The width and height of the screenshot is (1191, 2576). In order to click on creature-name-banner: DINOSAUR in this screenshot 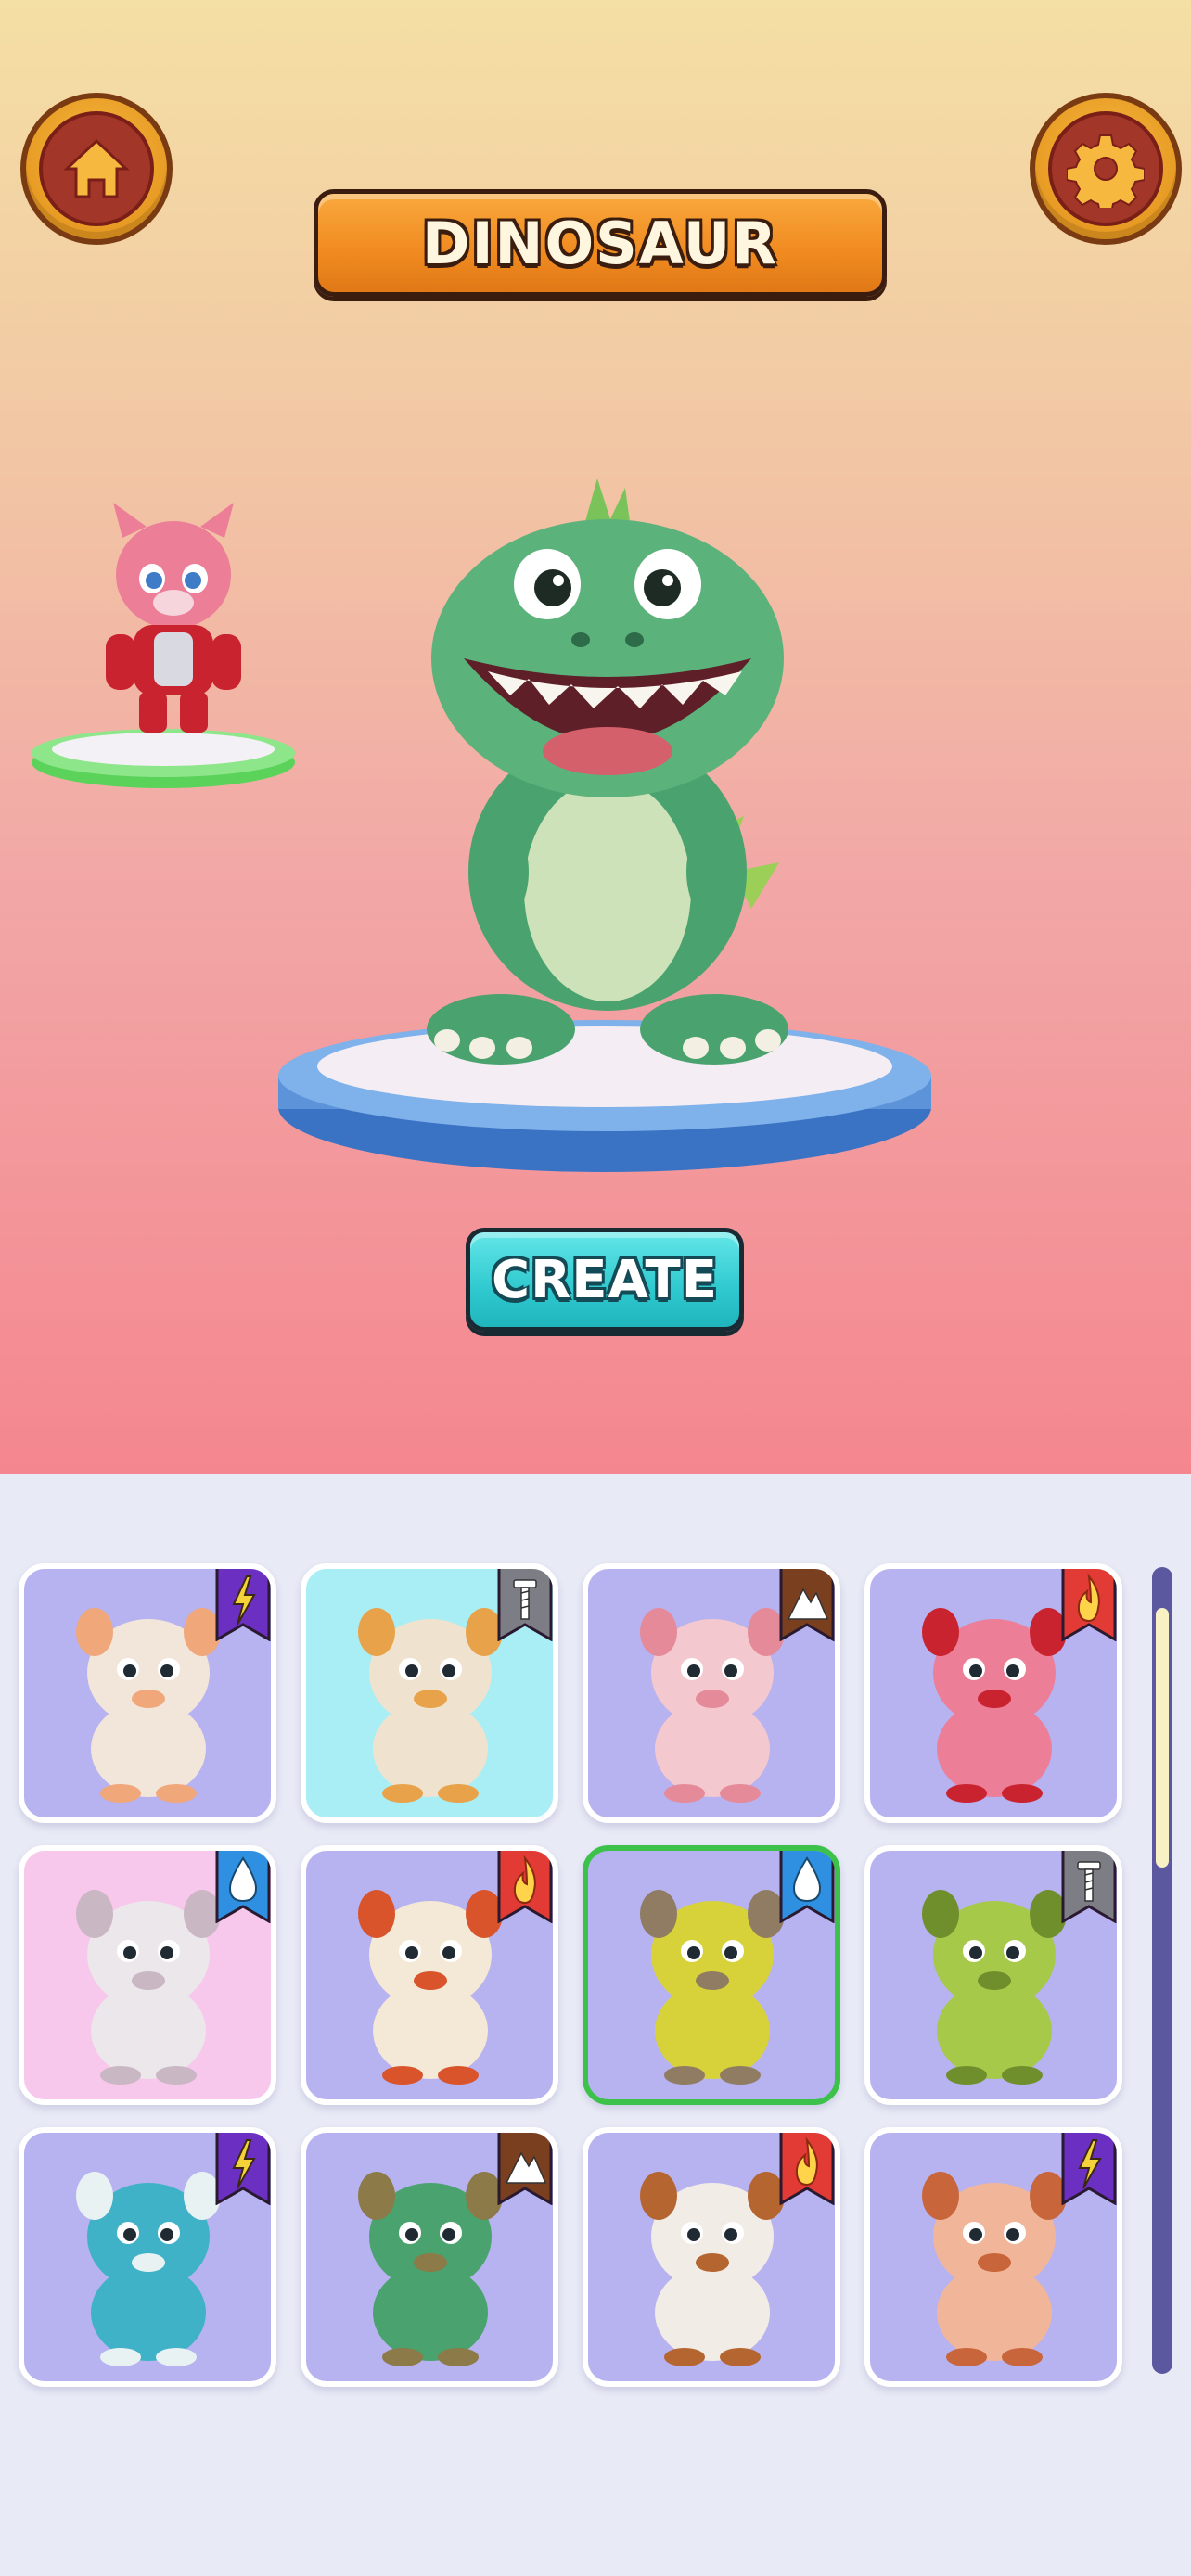, I will do `click(600, 243)`.